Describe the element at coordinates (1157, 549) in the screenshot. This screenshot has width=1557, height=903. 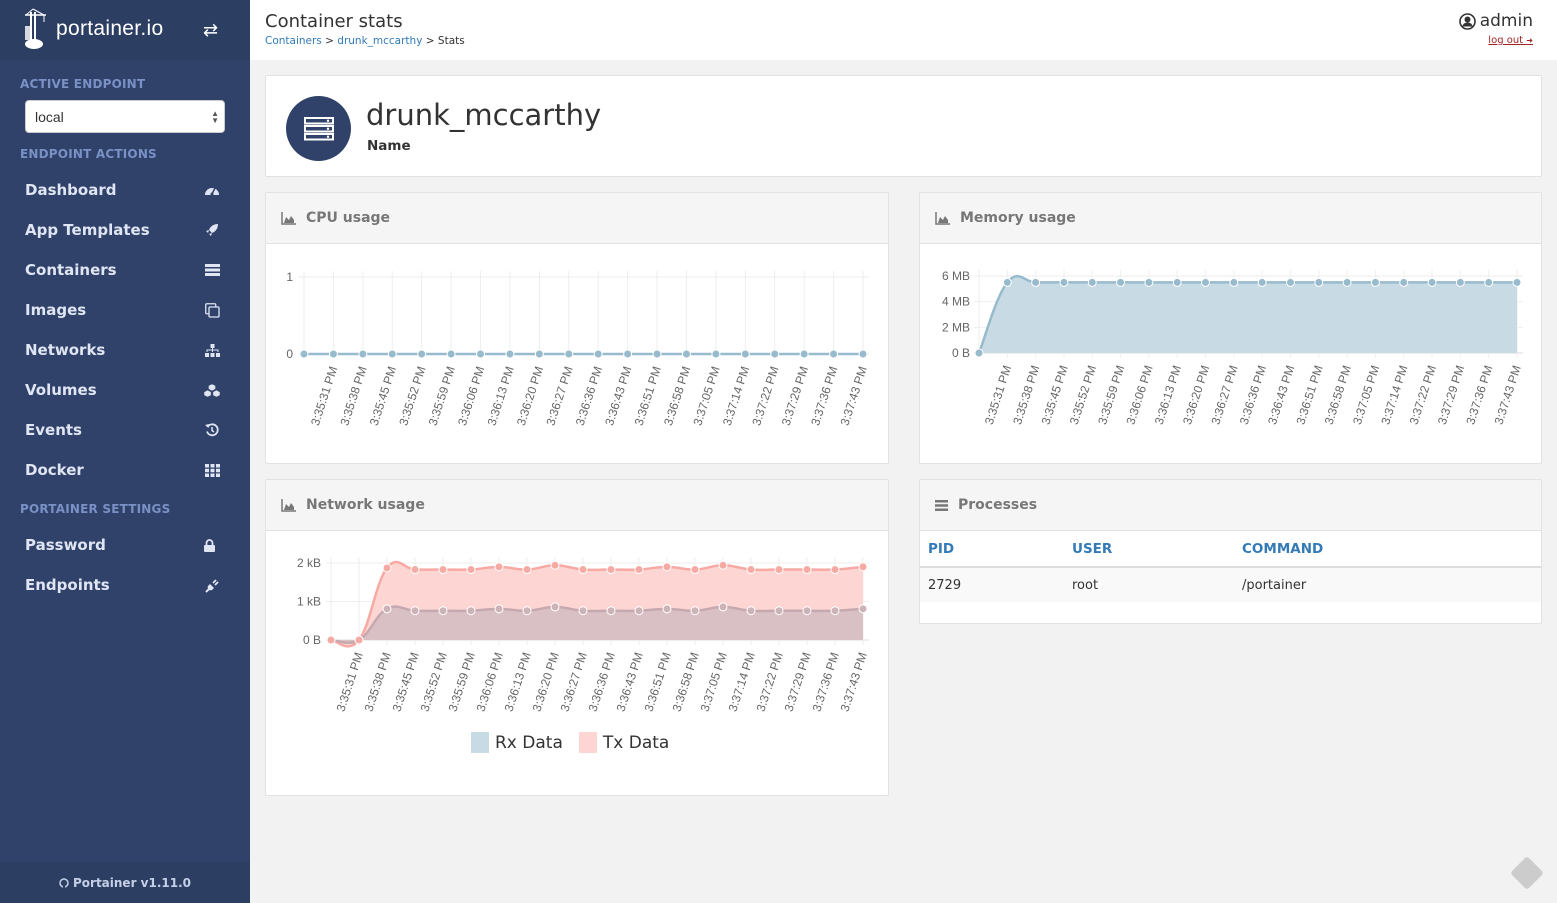
I see `column-header-user: USER` at that location.